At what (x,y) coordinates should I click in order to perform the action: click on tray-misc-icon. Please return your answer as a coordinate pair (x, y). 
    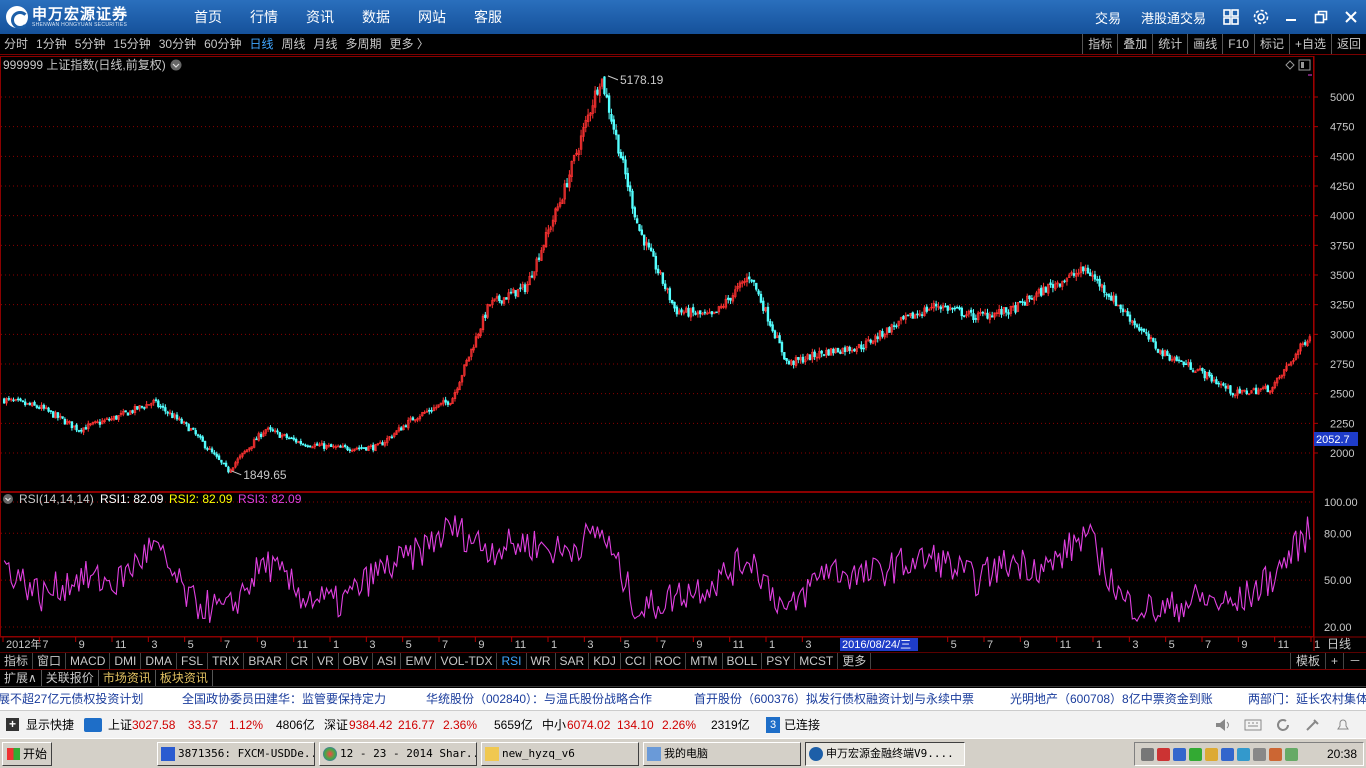
    Looking at the image, I should click on (1275, 754).